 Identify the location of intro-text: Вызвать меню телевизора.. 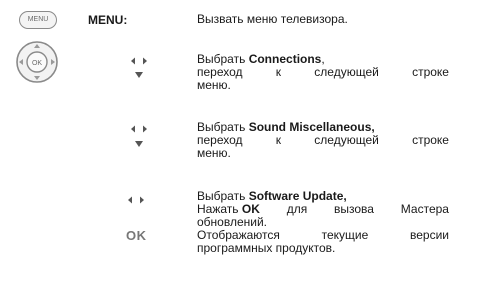
(272, 19).